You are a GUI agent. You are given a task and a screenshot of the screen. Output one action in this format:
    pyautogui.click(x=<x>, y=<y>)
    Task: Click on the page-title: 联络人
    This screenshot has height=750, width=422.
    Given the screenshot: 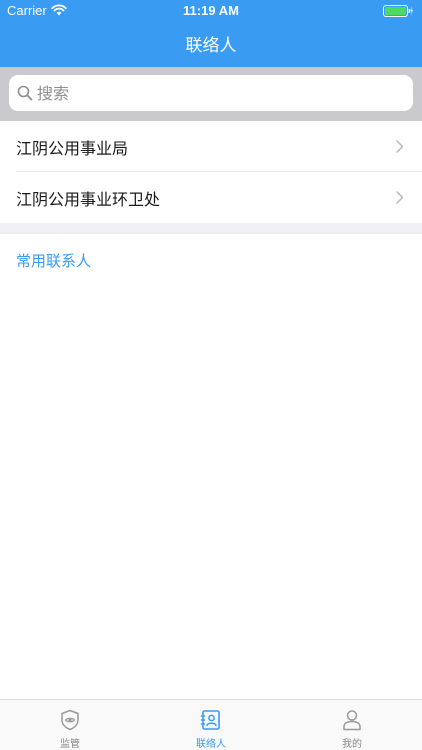 What is the action you would take?
    pyautogui.click(x=211, y=46)
    